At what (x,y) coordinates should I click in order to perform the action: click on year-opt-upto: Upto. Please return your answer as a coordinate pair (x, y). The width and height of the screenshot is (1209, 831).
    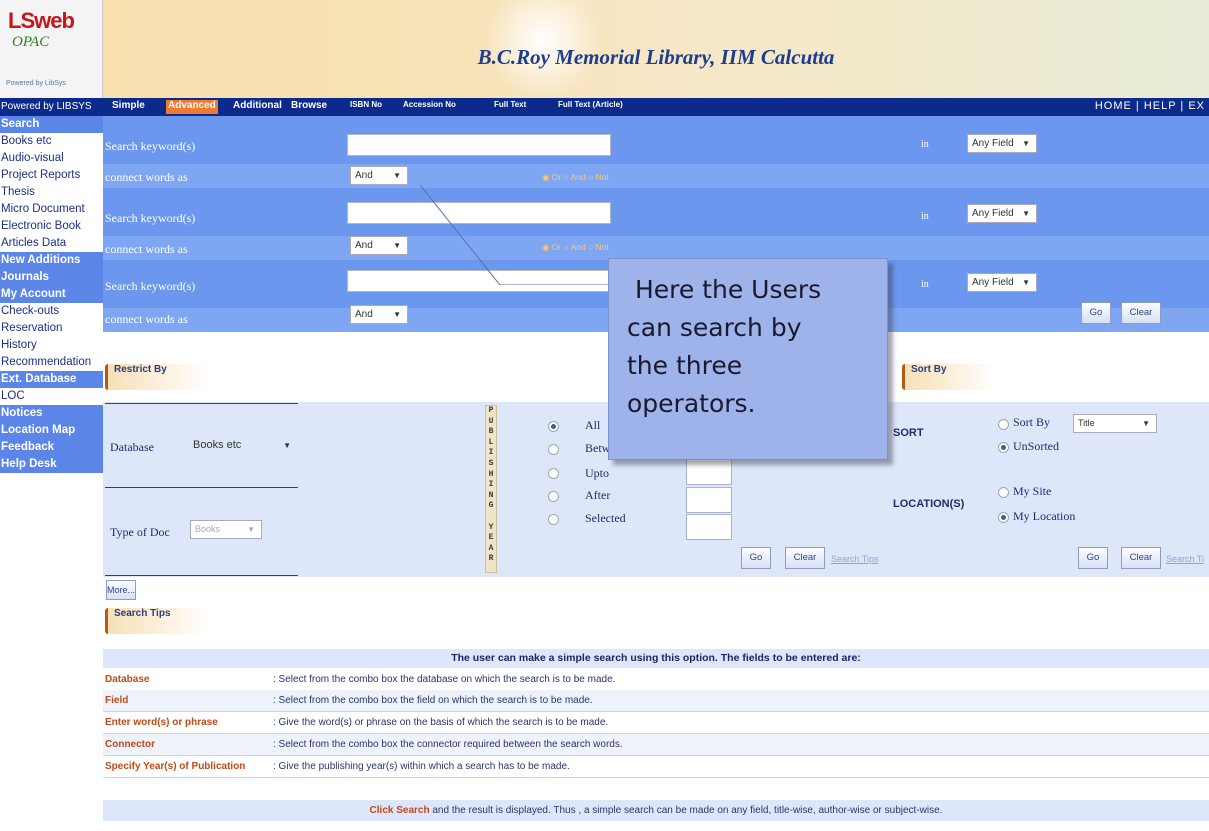
    Looking at the image, I should click on (597, 473).